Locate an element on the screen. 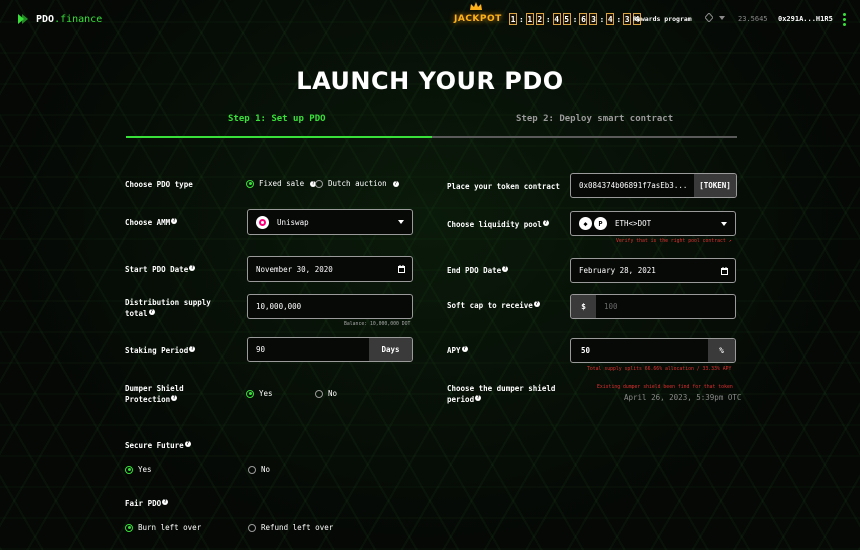  timer-digit: 6 is located at coordinates (583, 19).